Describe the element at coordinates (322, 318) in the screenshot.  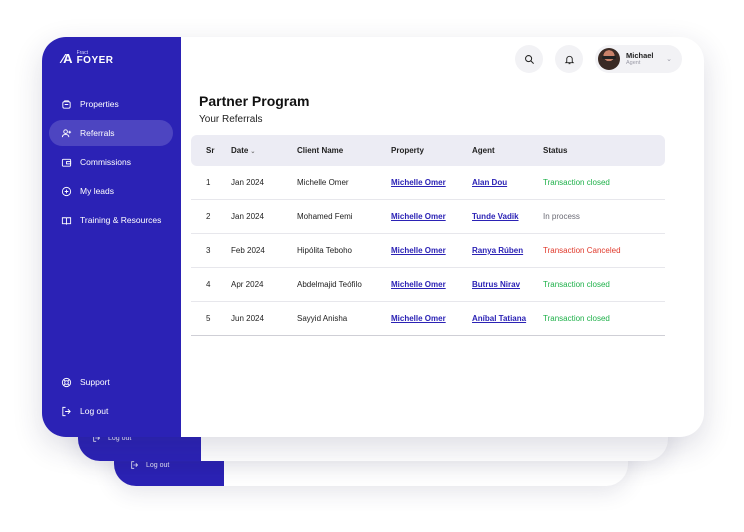
I see `cell-client: Sayyid Anisha` at that location.